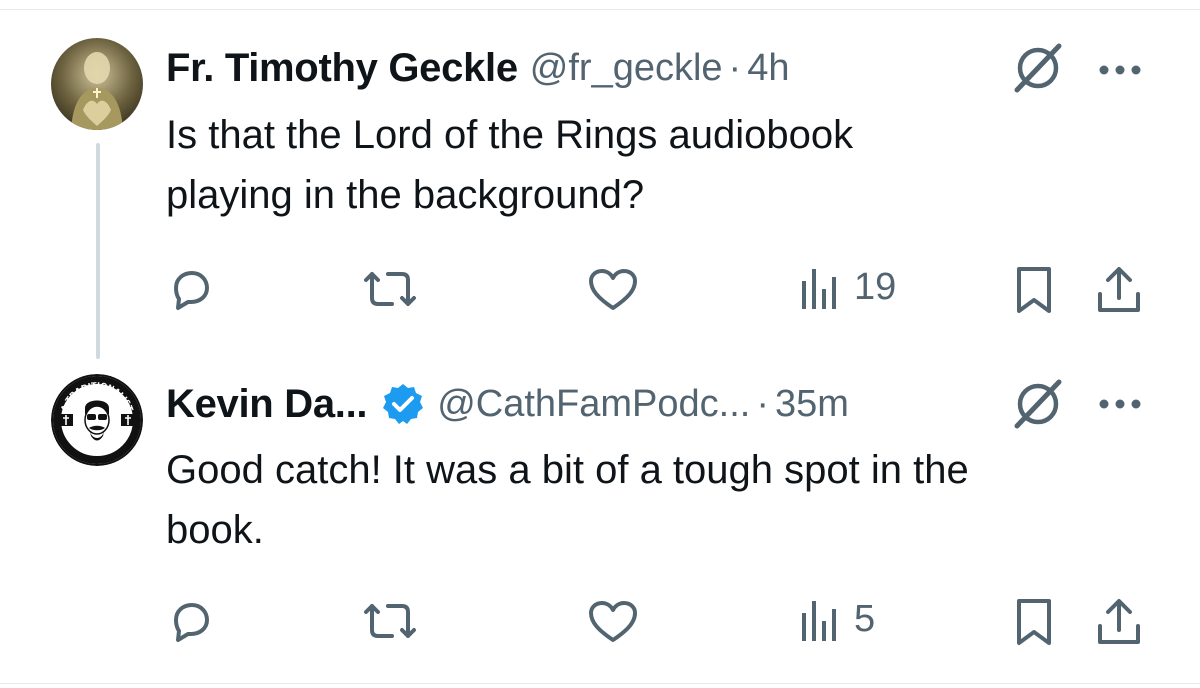 The height and width of the screenshot is (688, 1200). I want to click on views-button: 19, so click(848, 287).